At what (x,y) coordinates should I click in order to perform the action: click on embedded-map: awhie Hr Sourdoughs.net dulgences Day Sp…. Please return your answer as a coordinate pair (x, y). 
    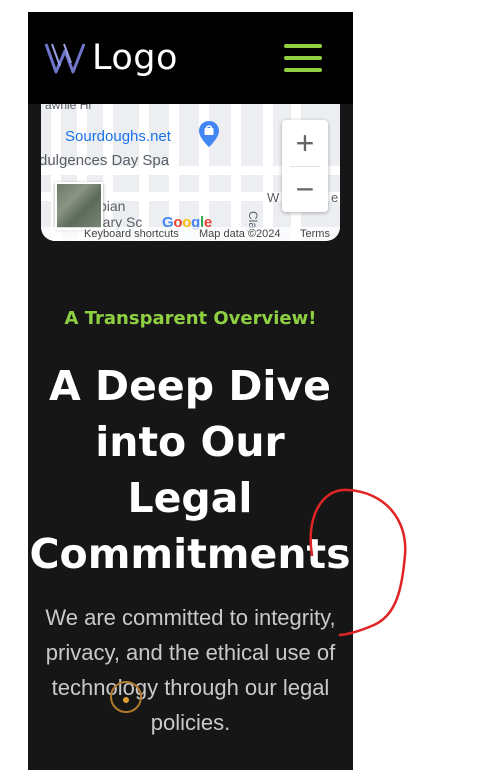
    Looking at the image, I should click on (190, 172).